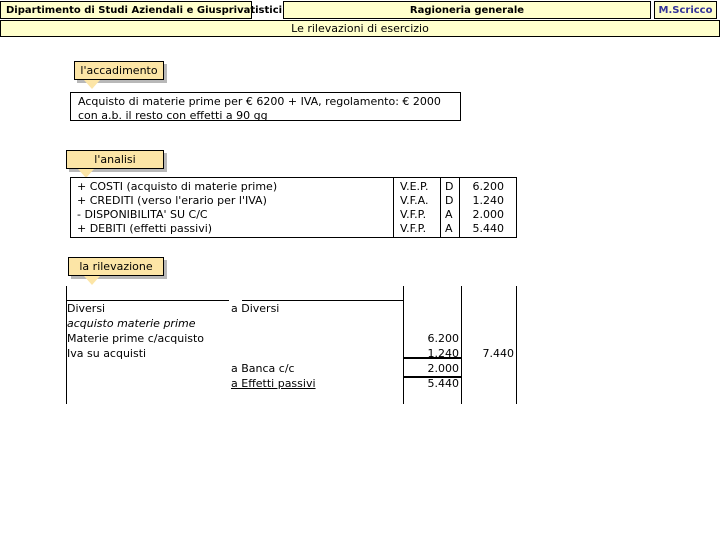 This screenshot has height=540, width=720. I want to click on journal-partial-rule, so click(461, 345).